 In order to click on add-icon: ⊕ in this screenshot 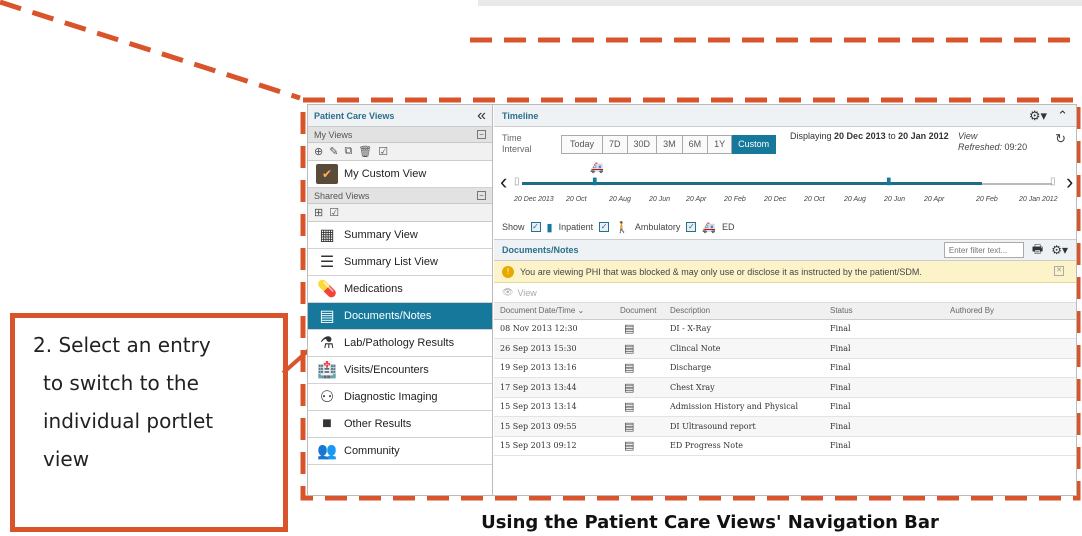, I will do `click(318, 151)`.